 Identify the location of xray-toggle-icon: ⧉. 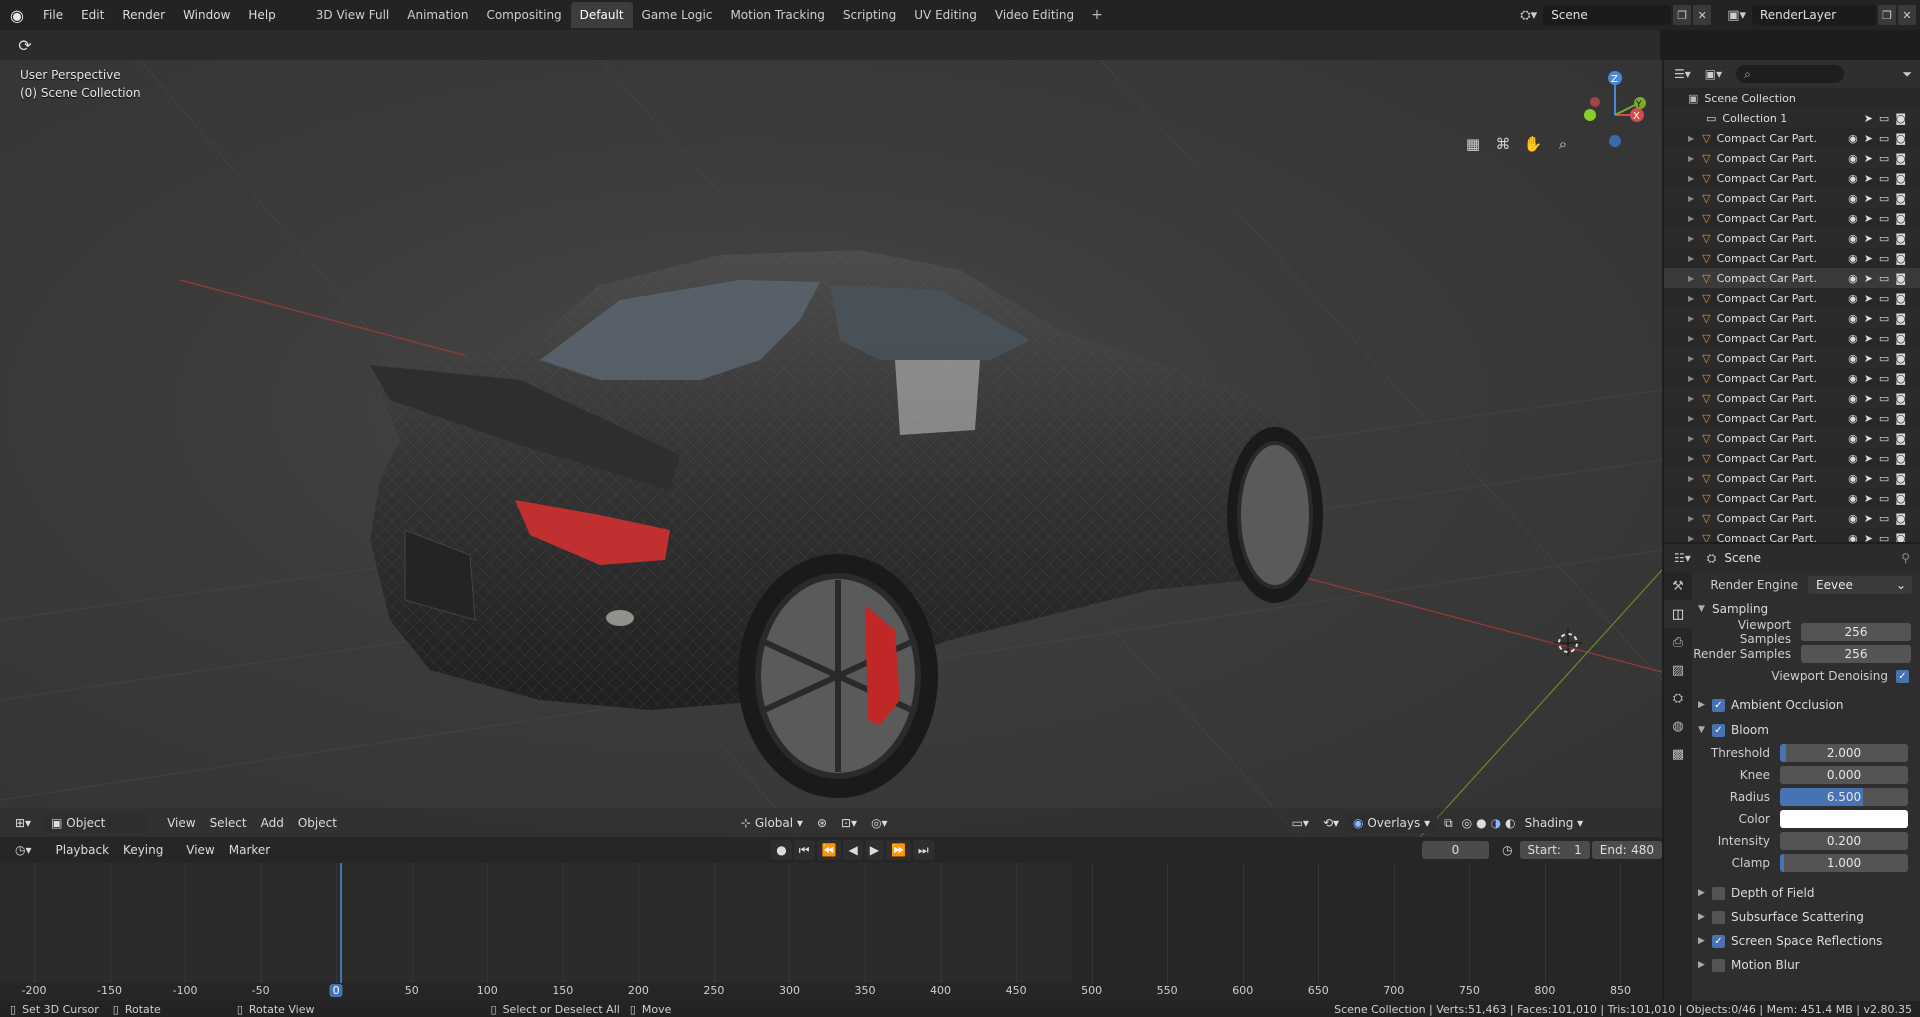
(1448, 823).